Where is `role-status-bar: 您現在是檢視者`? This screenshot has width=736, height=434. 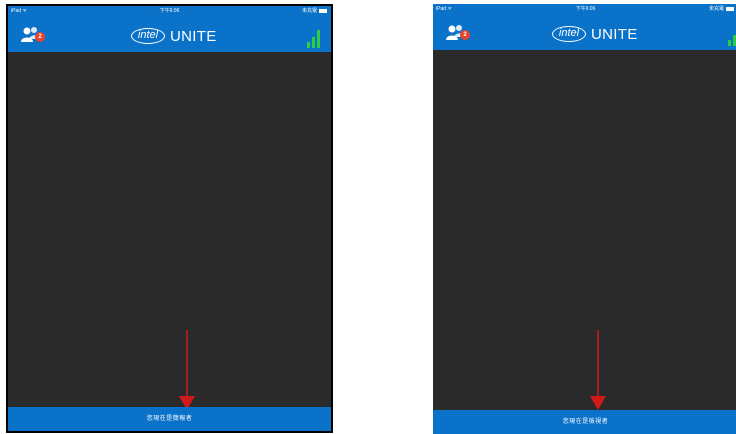 role-status-bar: 您現在是檢視者 is located at coordinates (584, 422).